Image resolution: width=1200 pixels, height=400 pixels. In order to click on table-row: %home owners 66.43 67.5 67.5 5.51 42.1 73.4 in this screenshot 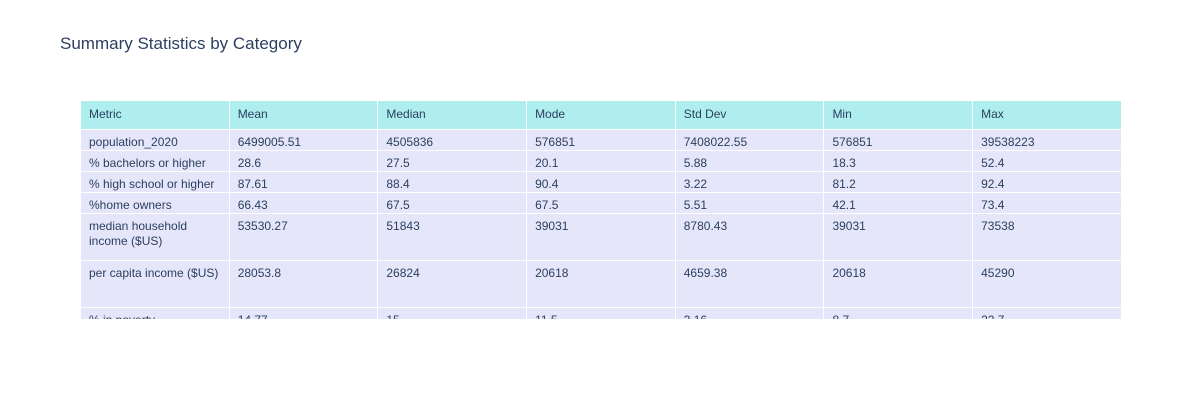, I will do `click(600, 203)`.